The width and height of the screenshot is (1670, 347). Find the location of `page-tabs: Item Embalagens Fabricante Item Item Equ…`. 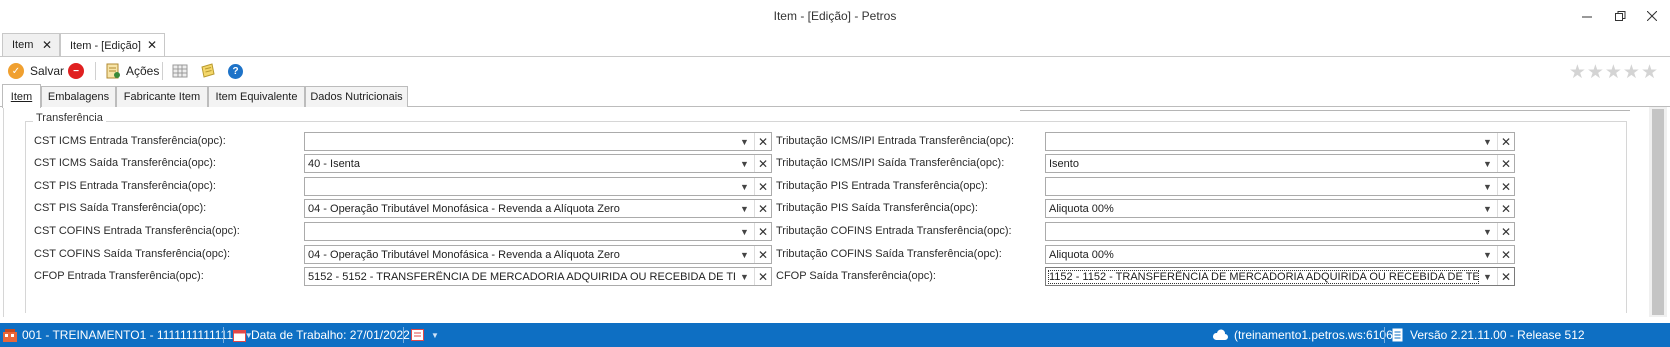

page-tabs: Item Embalagens Fabricante Item Item Equ… is located at coordinates (835, 96).